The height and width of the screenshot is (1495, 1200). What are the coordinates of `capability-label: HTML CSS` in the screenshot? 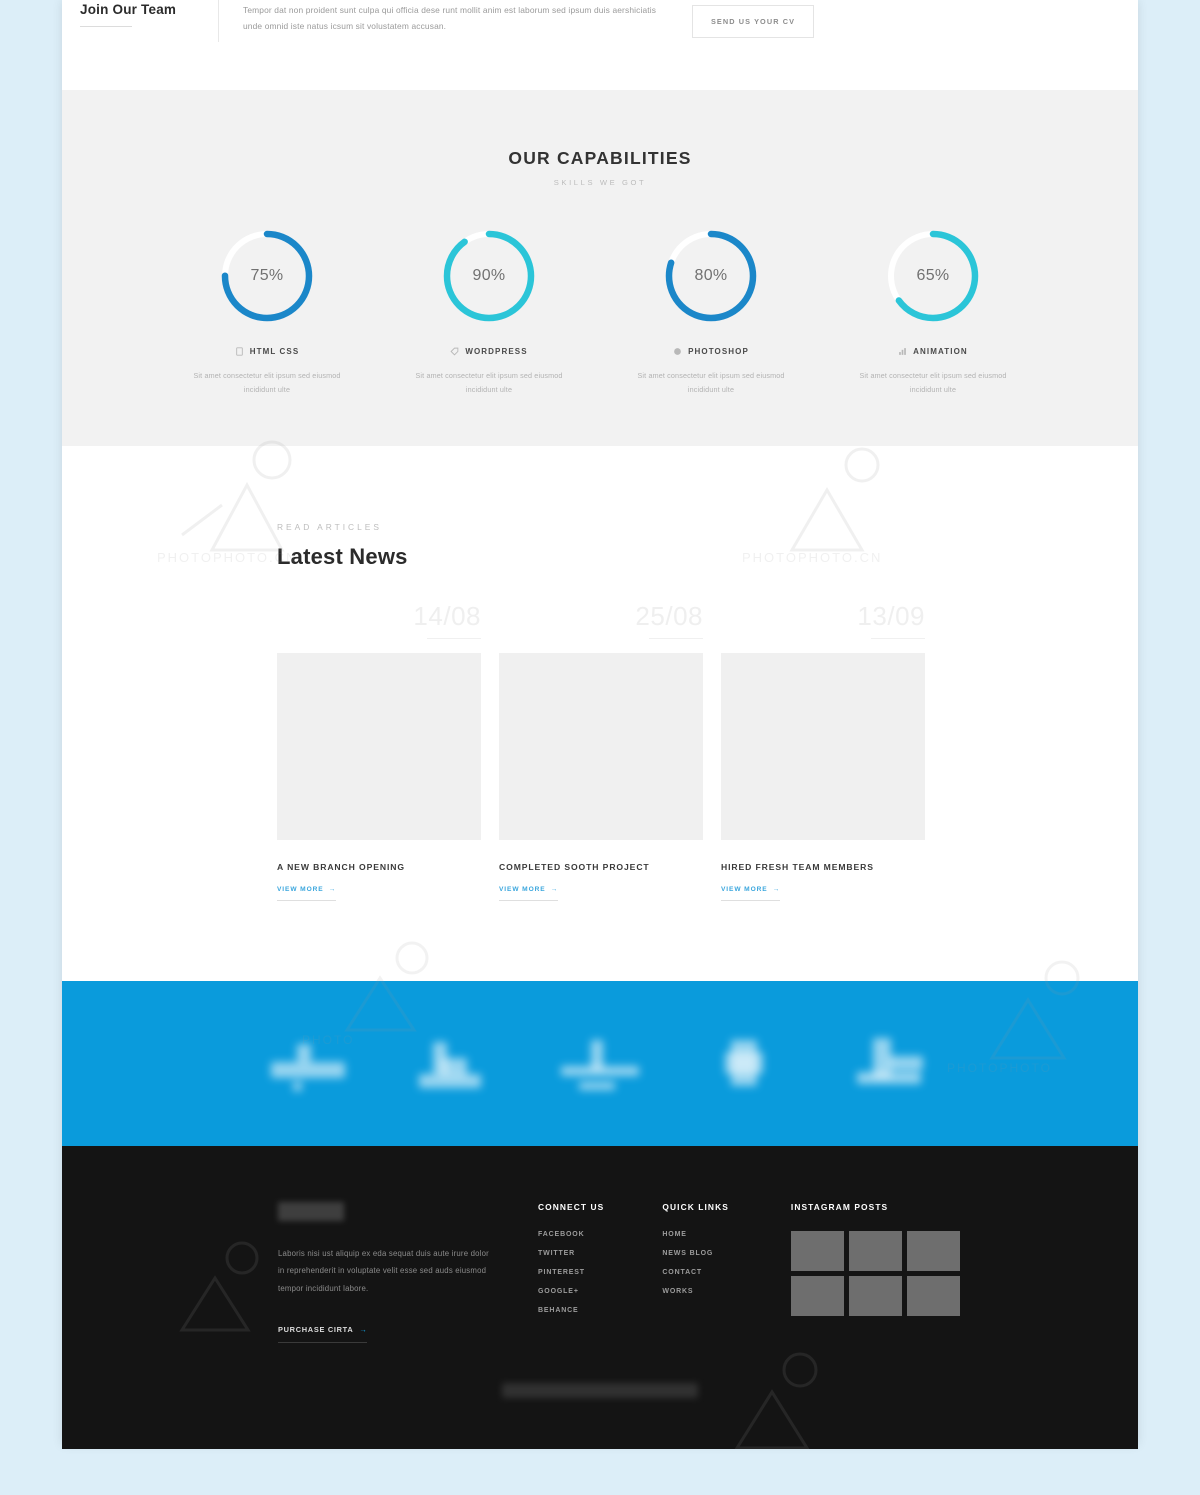 It's located at (274, 351).